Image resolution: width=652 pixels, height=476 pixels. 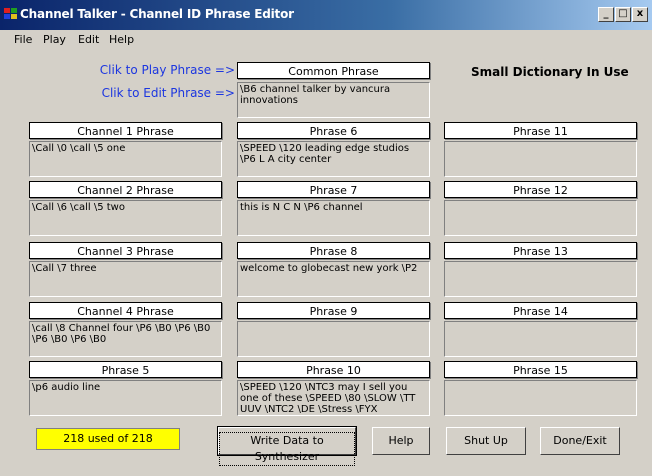 I want to click on phrase-14-text, so click(x=540, y=339).